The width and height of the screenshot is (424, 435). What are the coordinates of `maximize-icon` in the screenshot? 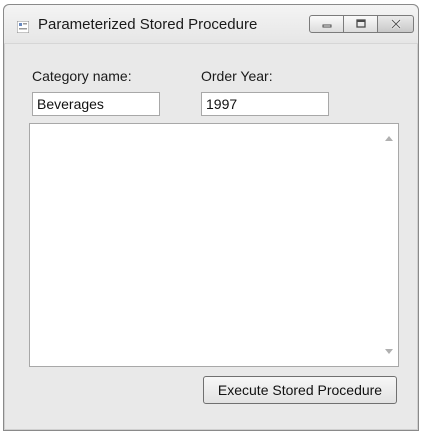 It's located at (360, 23).